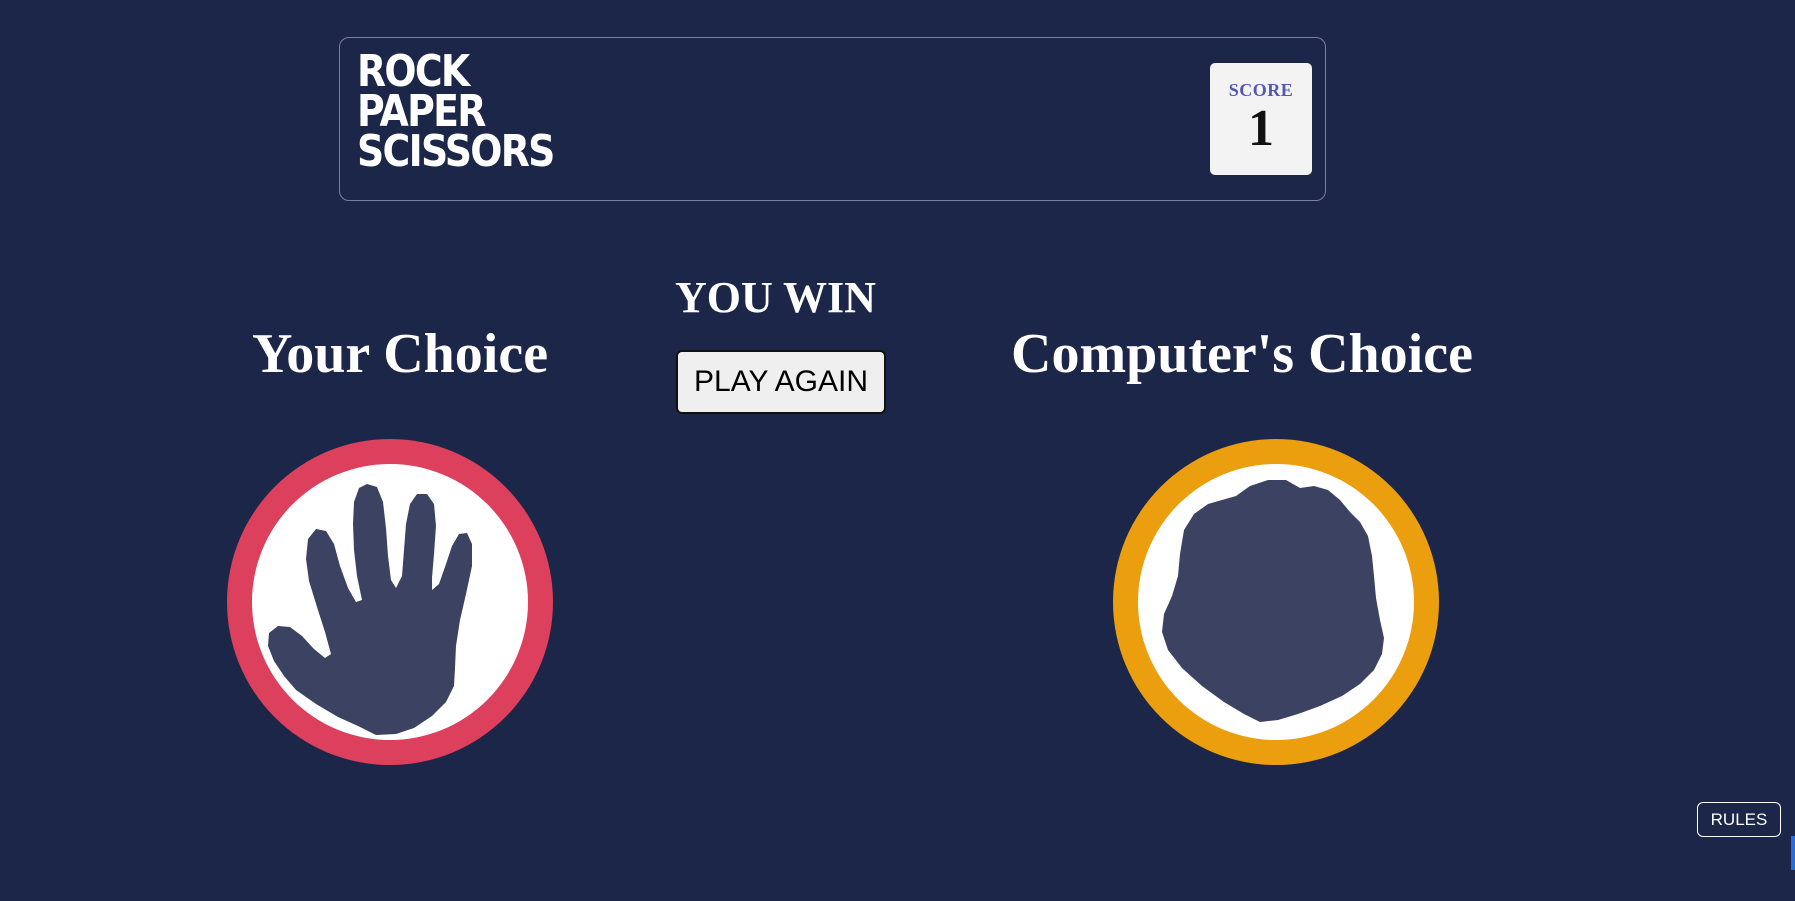 This screenshot has height=901, width=1795. Describe the element at coordinates (1242, 354) in the screenshot. I see `computer-choice-heading: Computer's Choice` at that location.